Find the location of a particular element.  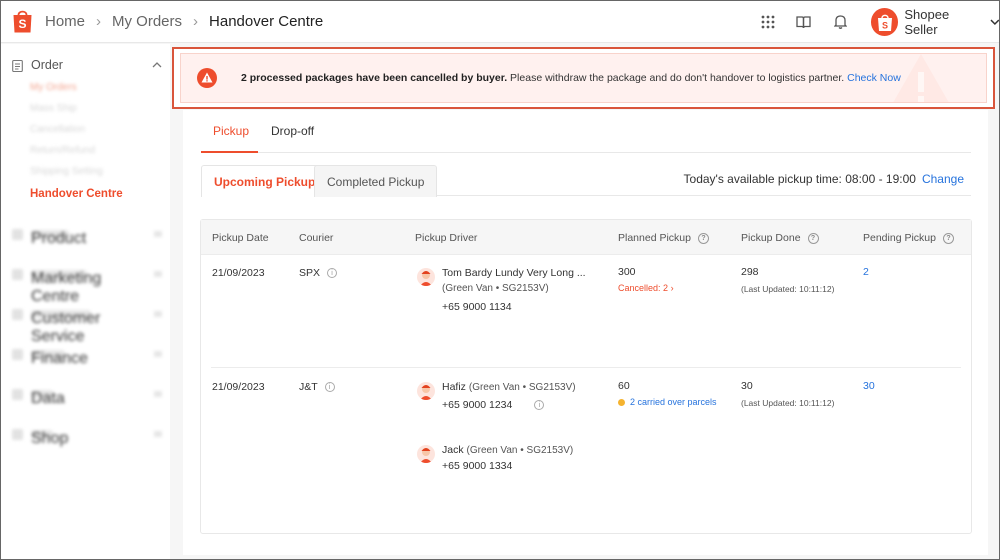

shopee-logo-icon: S is located at coordinates (22, 21).